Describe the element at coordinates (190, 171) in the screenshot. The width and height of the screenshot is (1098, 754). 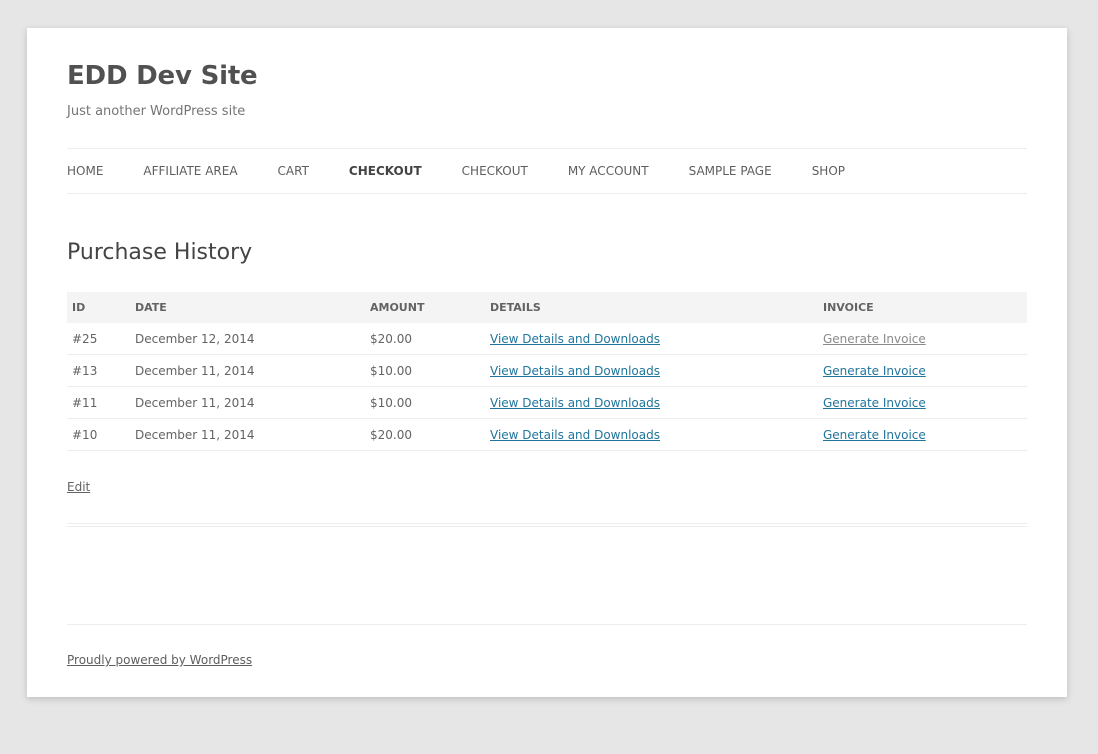
I see `nav-item-affiliate-area: Affiliate Area` at that location.